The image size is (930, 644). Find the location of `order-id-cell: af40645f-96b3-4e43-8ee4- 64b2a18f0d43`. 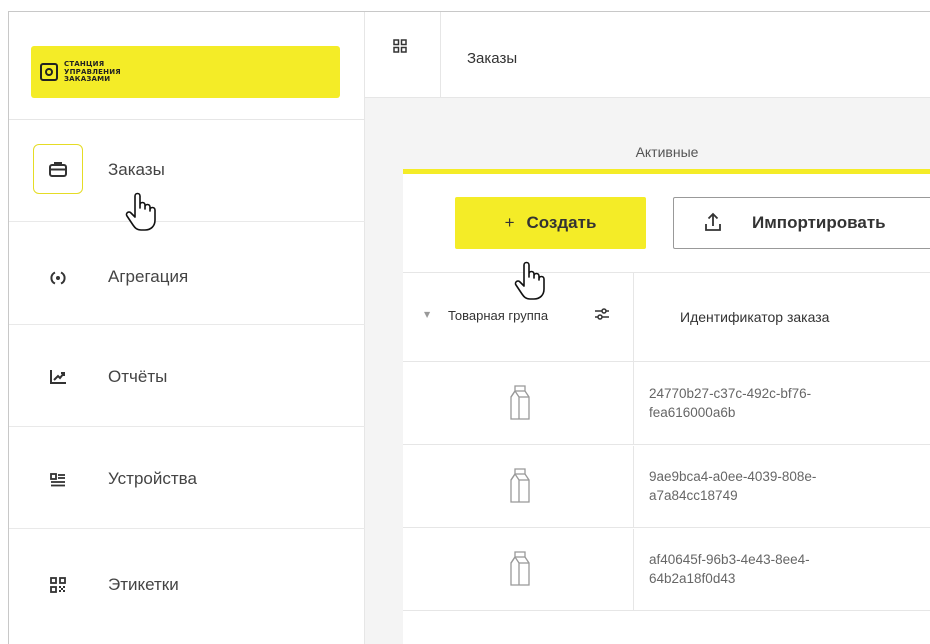

order-id-cell: af40645f-96b3-4e43-8ee4- 64b2a18f0d43 is located at coordinates (779, 569).